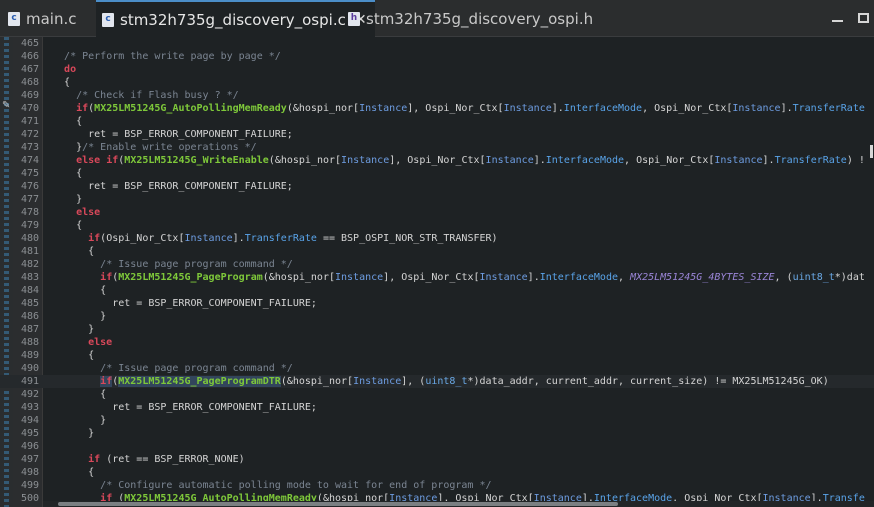 The width and height of the screenshot is (874, 507). I want to click on code-text: do, so click(64, 69).